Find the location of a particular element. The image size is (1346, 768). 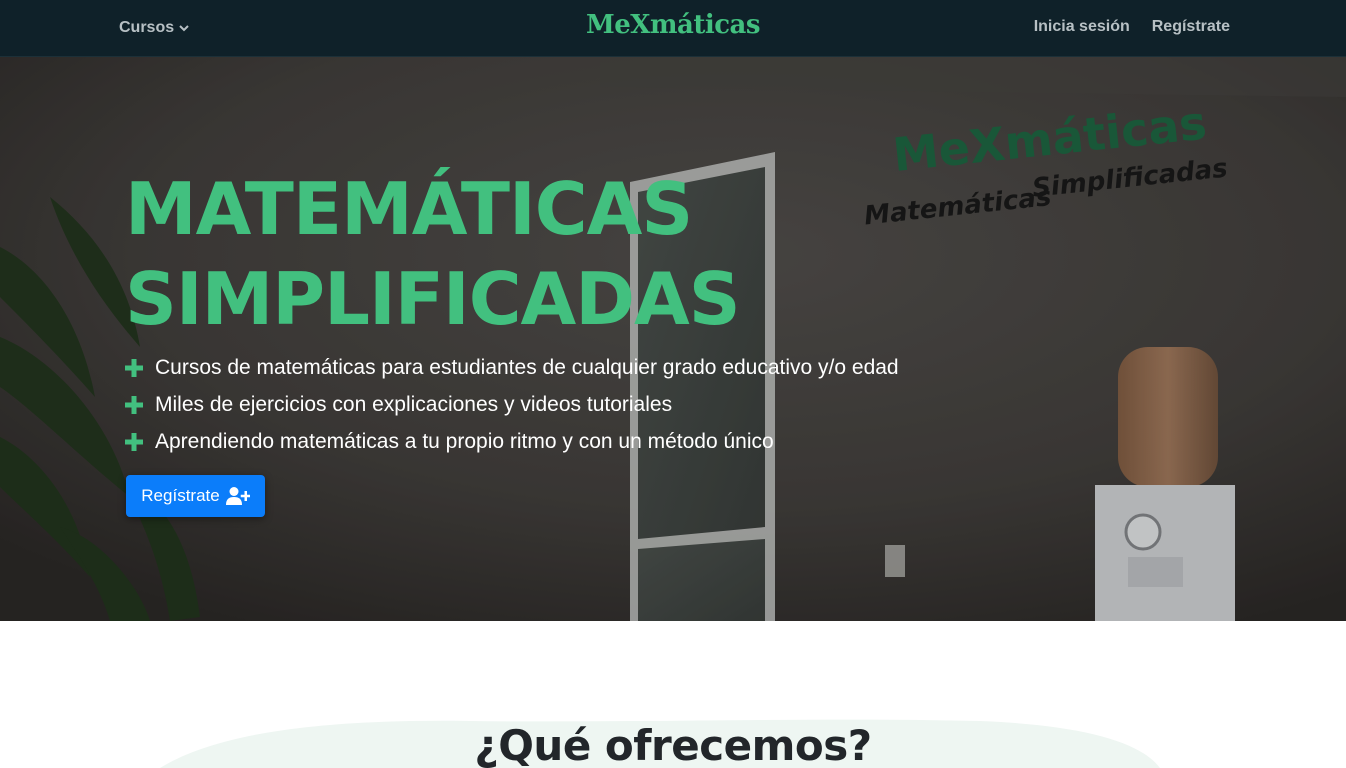

courses-dropdown: Cursos is located at coordinates (154, 28).